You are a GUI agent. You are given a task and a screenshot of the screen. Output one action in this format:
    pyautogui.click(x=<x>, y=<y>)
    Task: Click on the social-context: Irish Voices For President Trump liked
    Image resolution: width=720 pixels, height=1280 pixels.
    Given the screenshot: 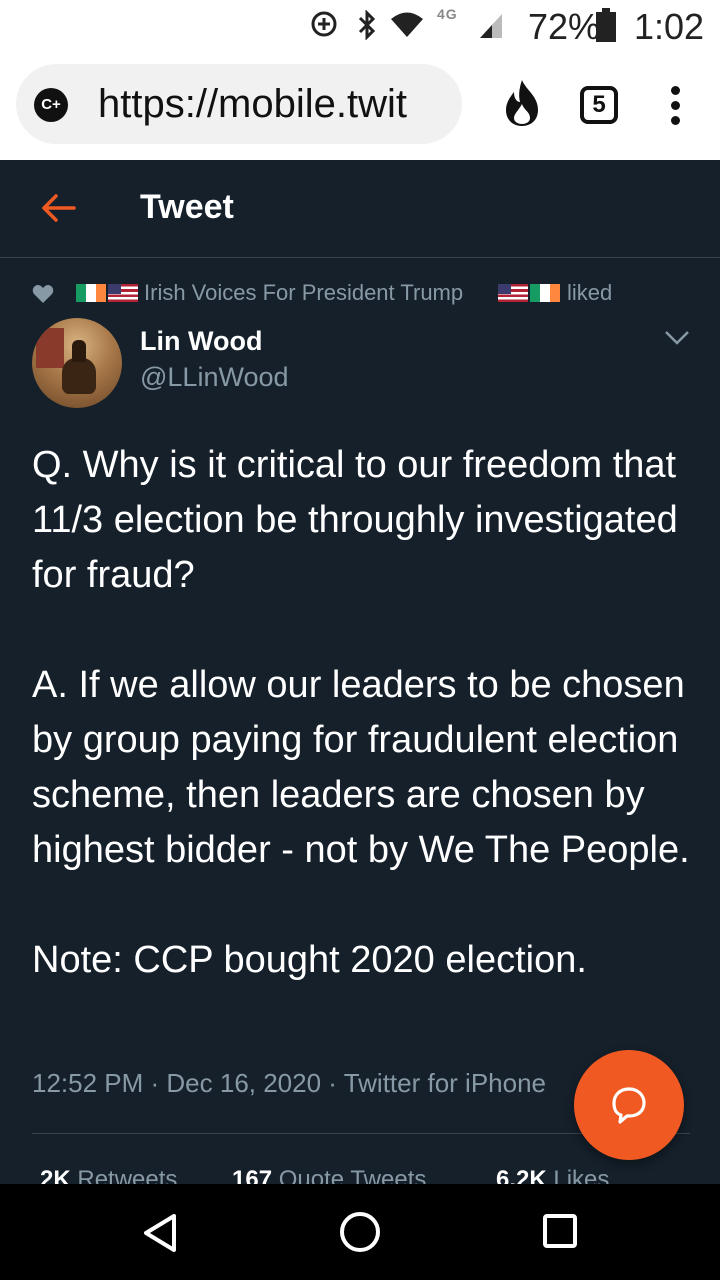 What is the action you would take?
    pyautogui.click(x=362, y=294)
    